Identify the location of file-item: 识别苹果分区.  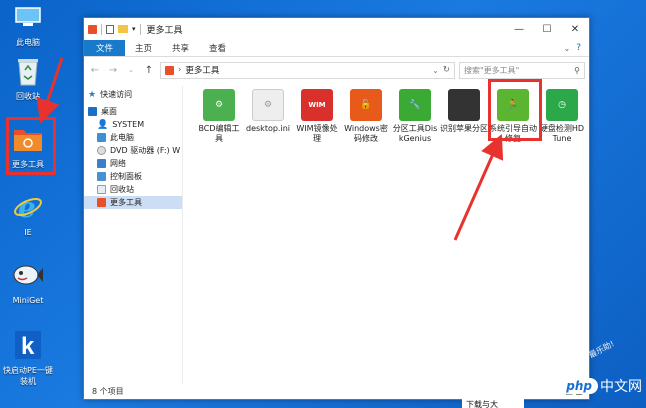
(464, 111).